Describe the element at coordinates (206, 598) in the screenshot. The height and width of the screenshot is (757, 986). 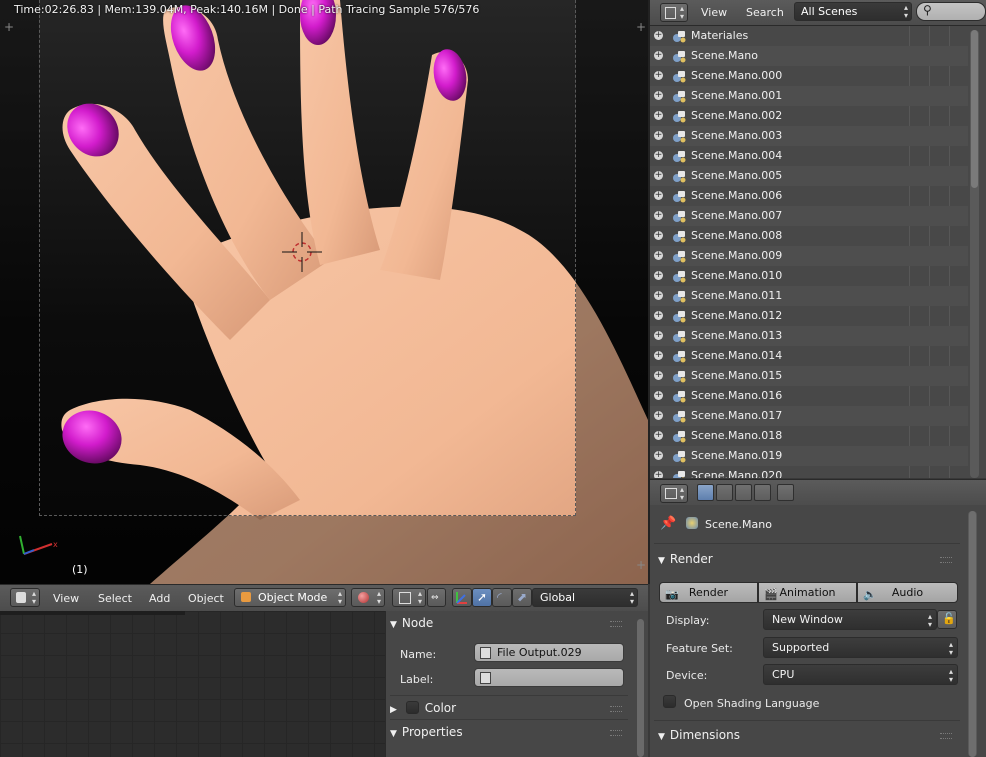
I see `menu-object: Object` at that location.